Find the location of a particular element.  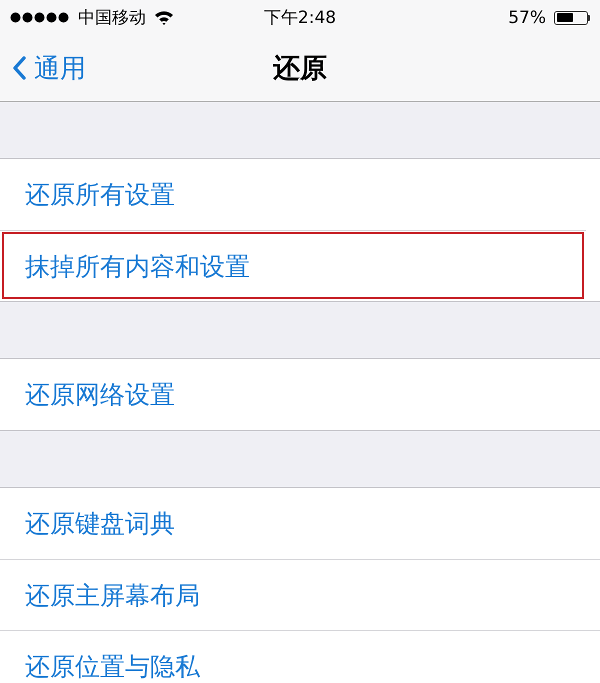

highlighted-row: 抹掉所有内容和设置 is located at coordinates (293, 265).